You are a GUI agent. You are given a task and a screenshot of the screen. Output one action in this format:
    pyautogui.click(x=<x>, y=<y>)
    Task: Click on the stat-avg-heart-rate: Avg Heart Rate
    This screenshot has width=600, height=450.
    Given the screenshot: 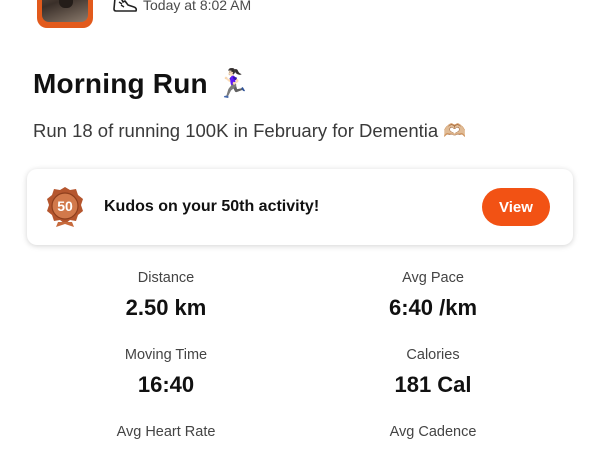 What is the action you would take?
    pyautogui.click(x=166, y=434)
    